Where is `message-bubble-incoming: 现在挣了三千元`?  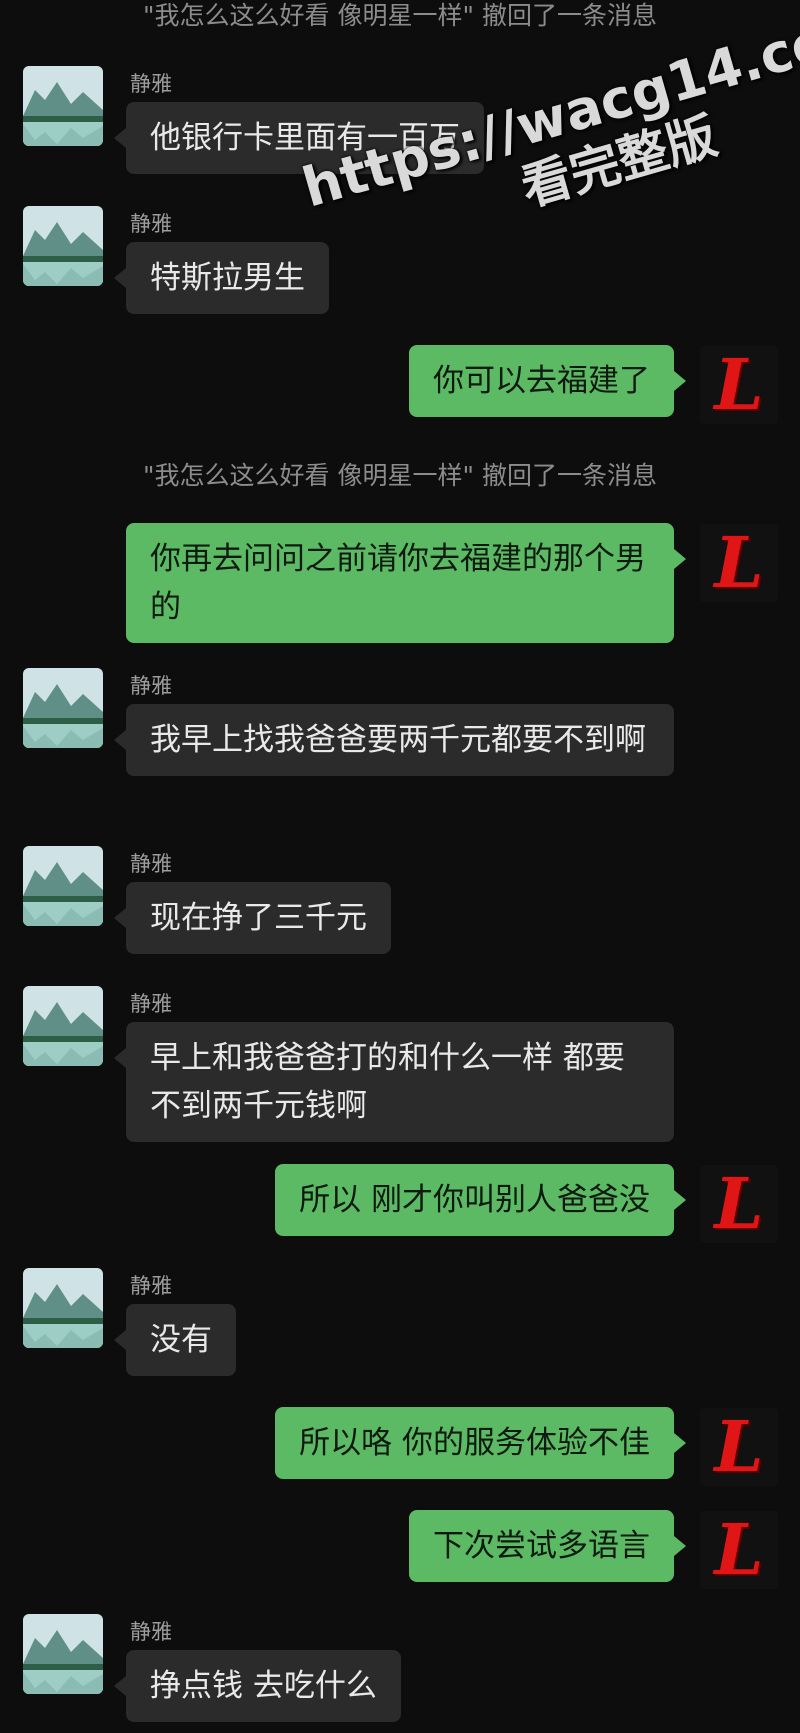
message-bubble-incoming: 现在挣了三千元 is located at coordinates (252, 918).